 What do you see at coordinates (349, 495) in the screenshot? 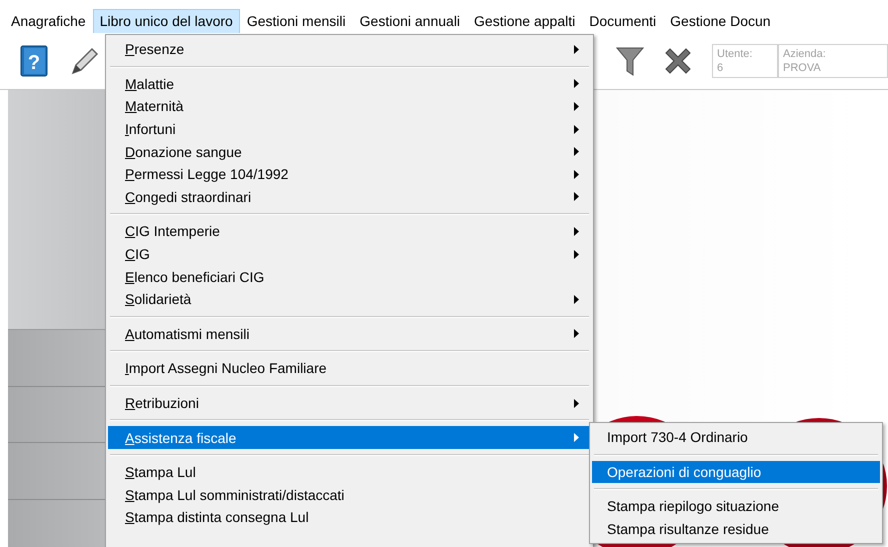
I see `menu-item: Stampa Lul somministrati/distaccati` at bounding box center [349, 495].